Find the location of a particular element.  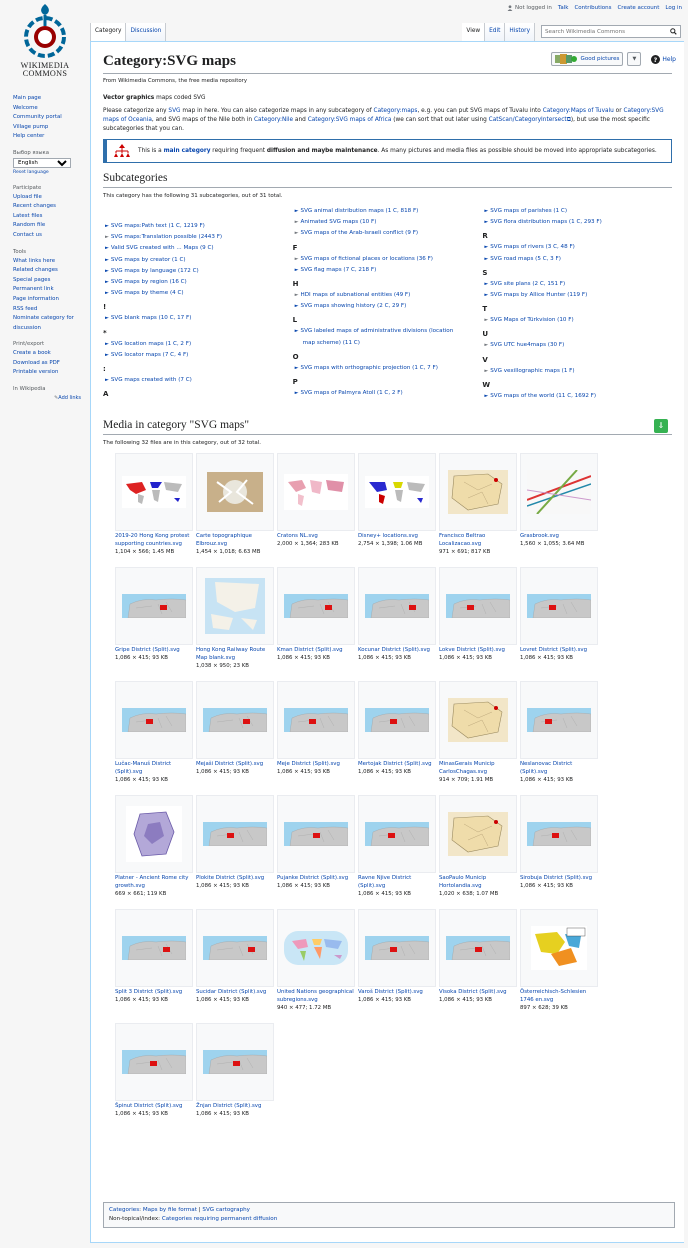

file-link: Špinut District (Split).svg is located at coordinates (148, 1106).